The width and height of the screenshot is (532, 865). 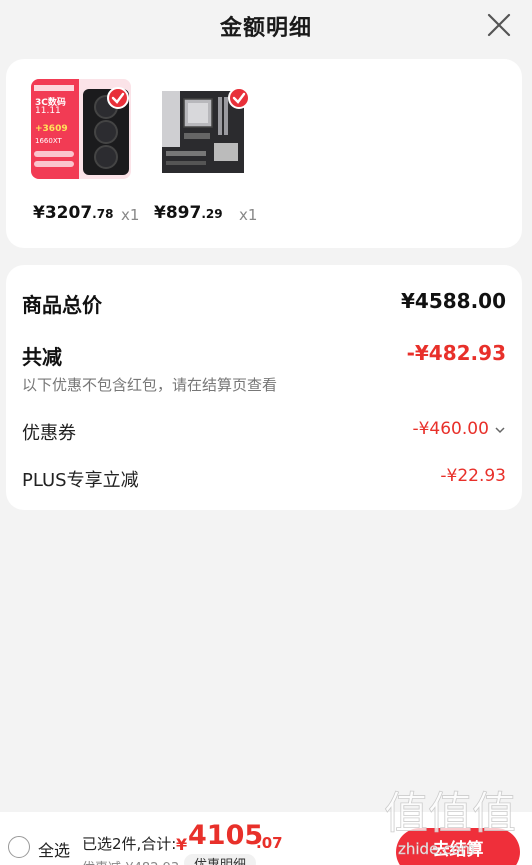 What do you see at coordinates (453, 301) in the screenshot?
I see `total-value: ¥4588.00` at bounding box center [453, 301].